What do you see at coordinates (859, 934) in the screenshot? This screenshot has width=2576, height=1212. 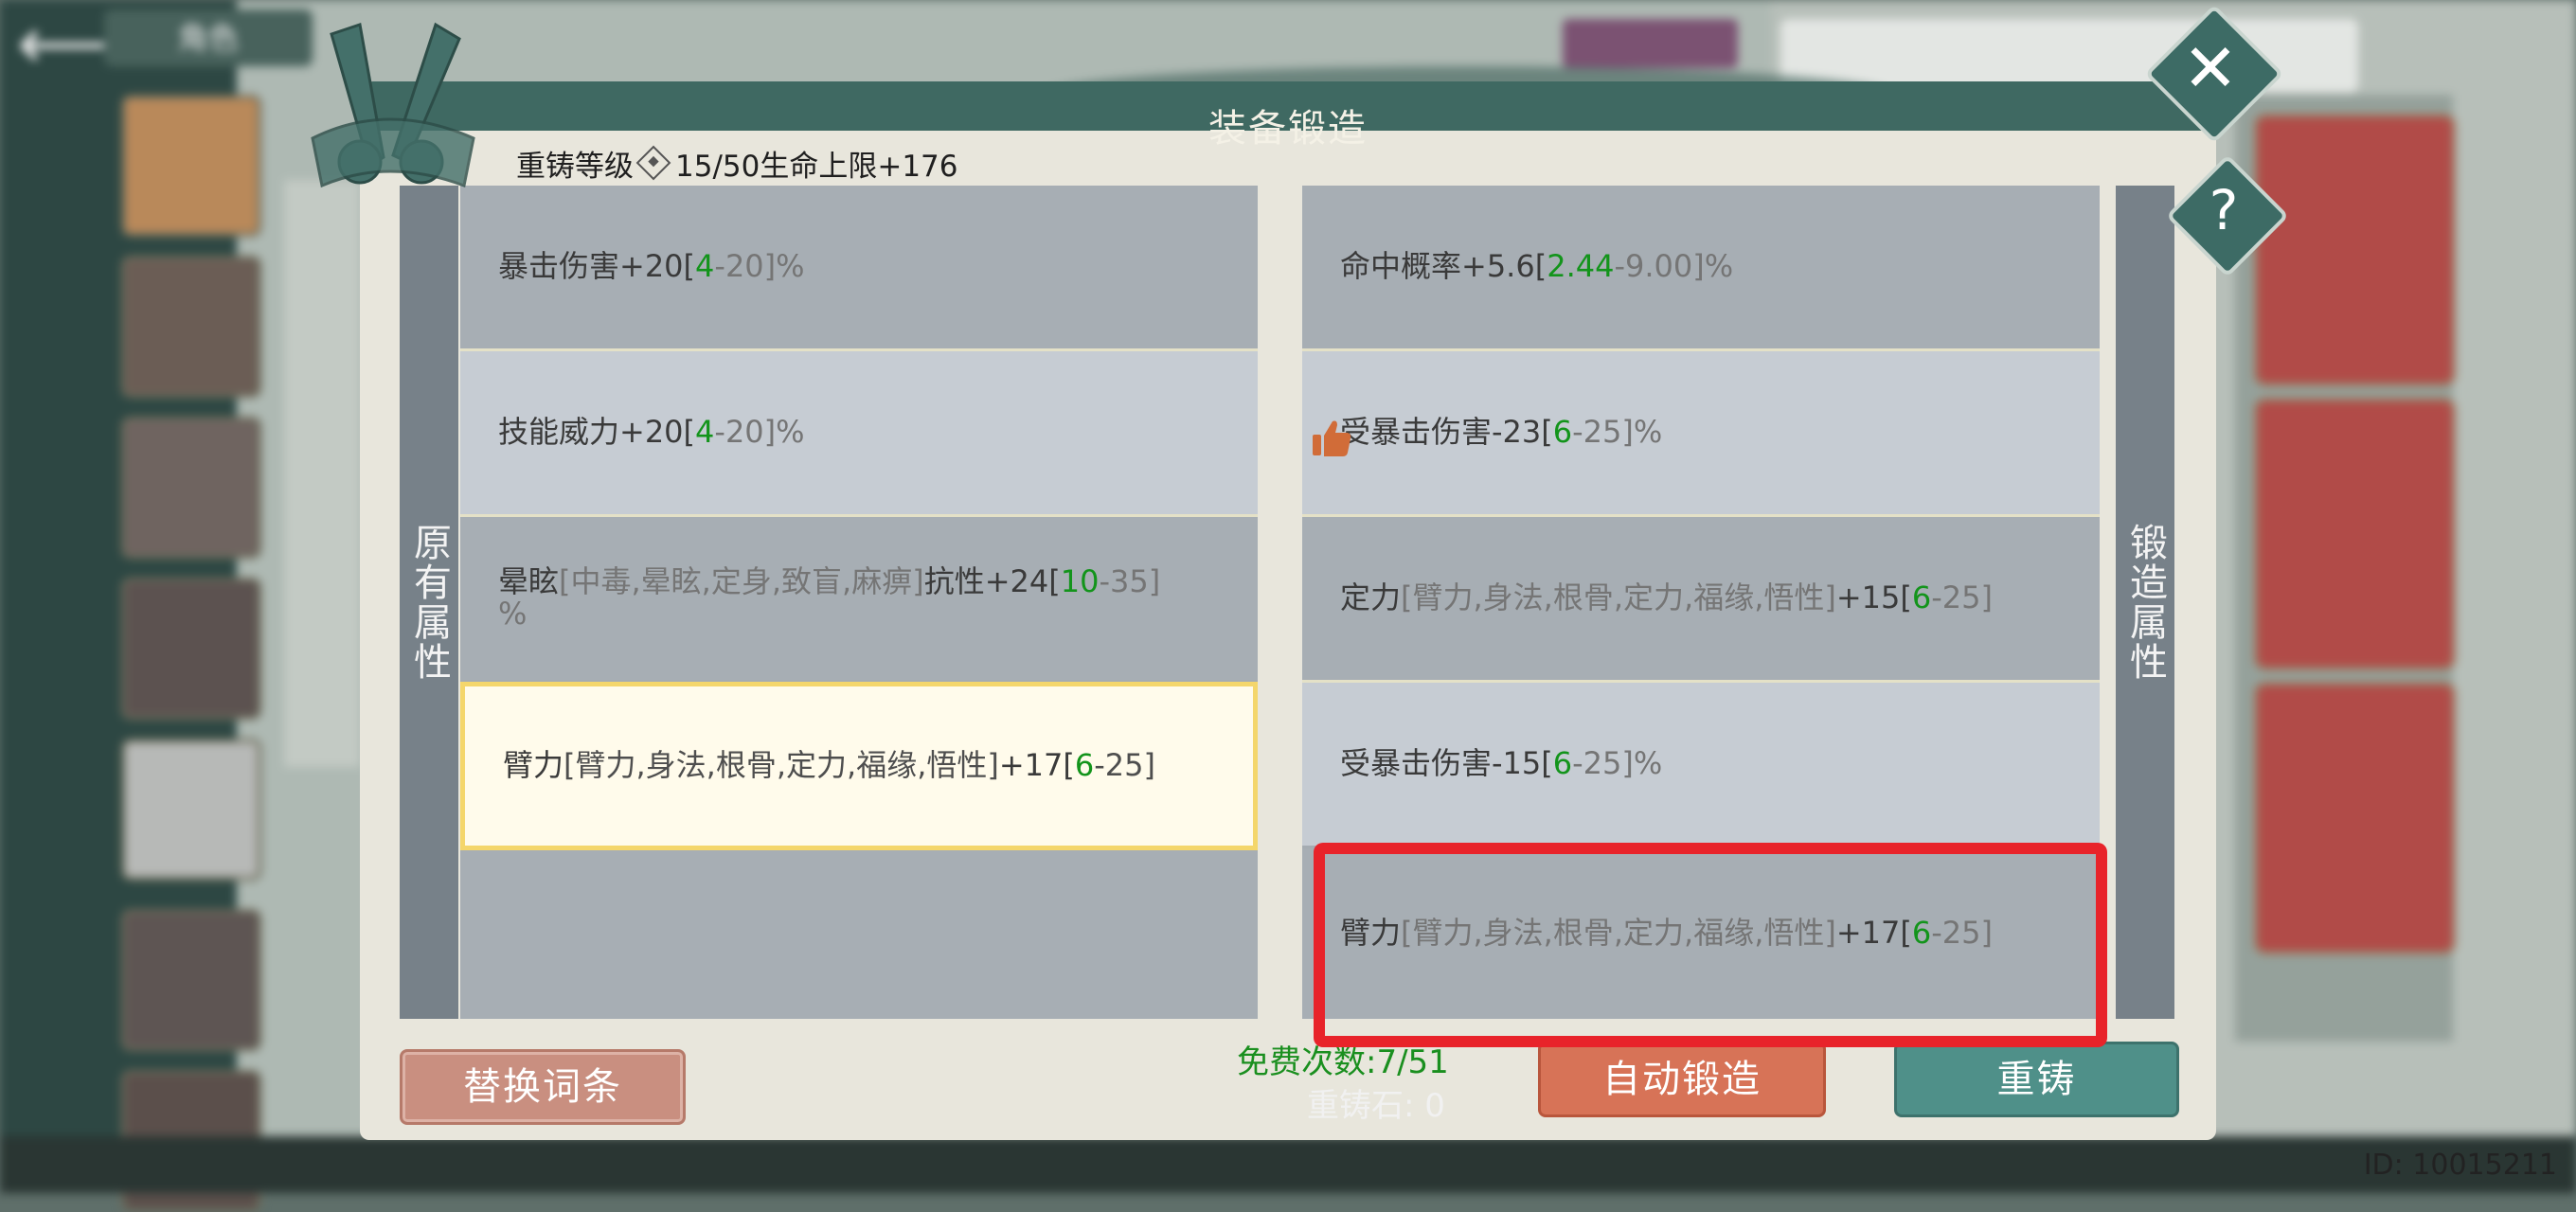 I see `original-attribute-row-empty` at bounding box center [859, 934].